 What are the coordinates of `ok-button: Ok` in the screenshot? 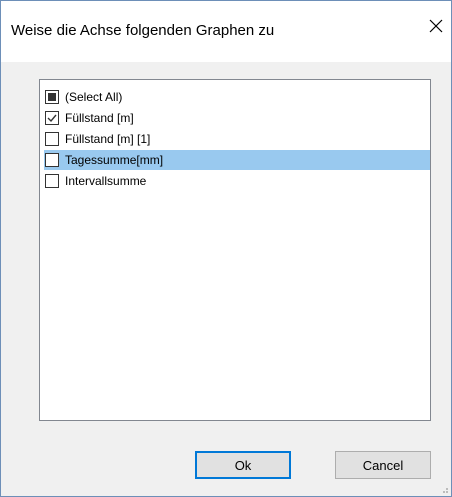 It's located at (243, 465).